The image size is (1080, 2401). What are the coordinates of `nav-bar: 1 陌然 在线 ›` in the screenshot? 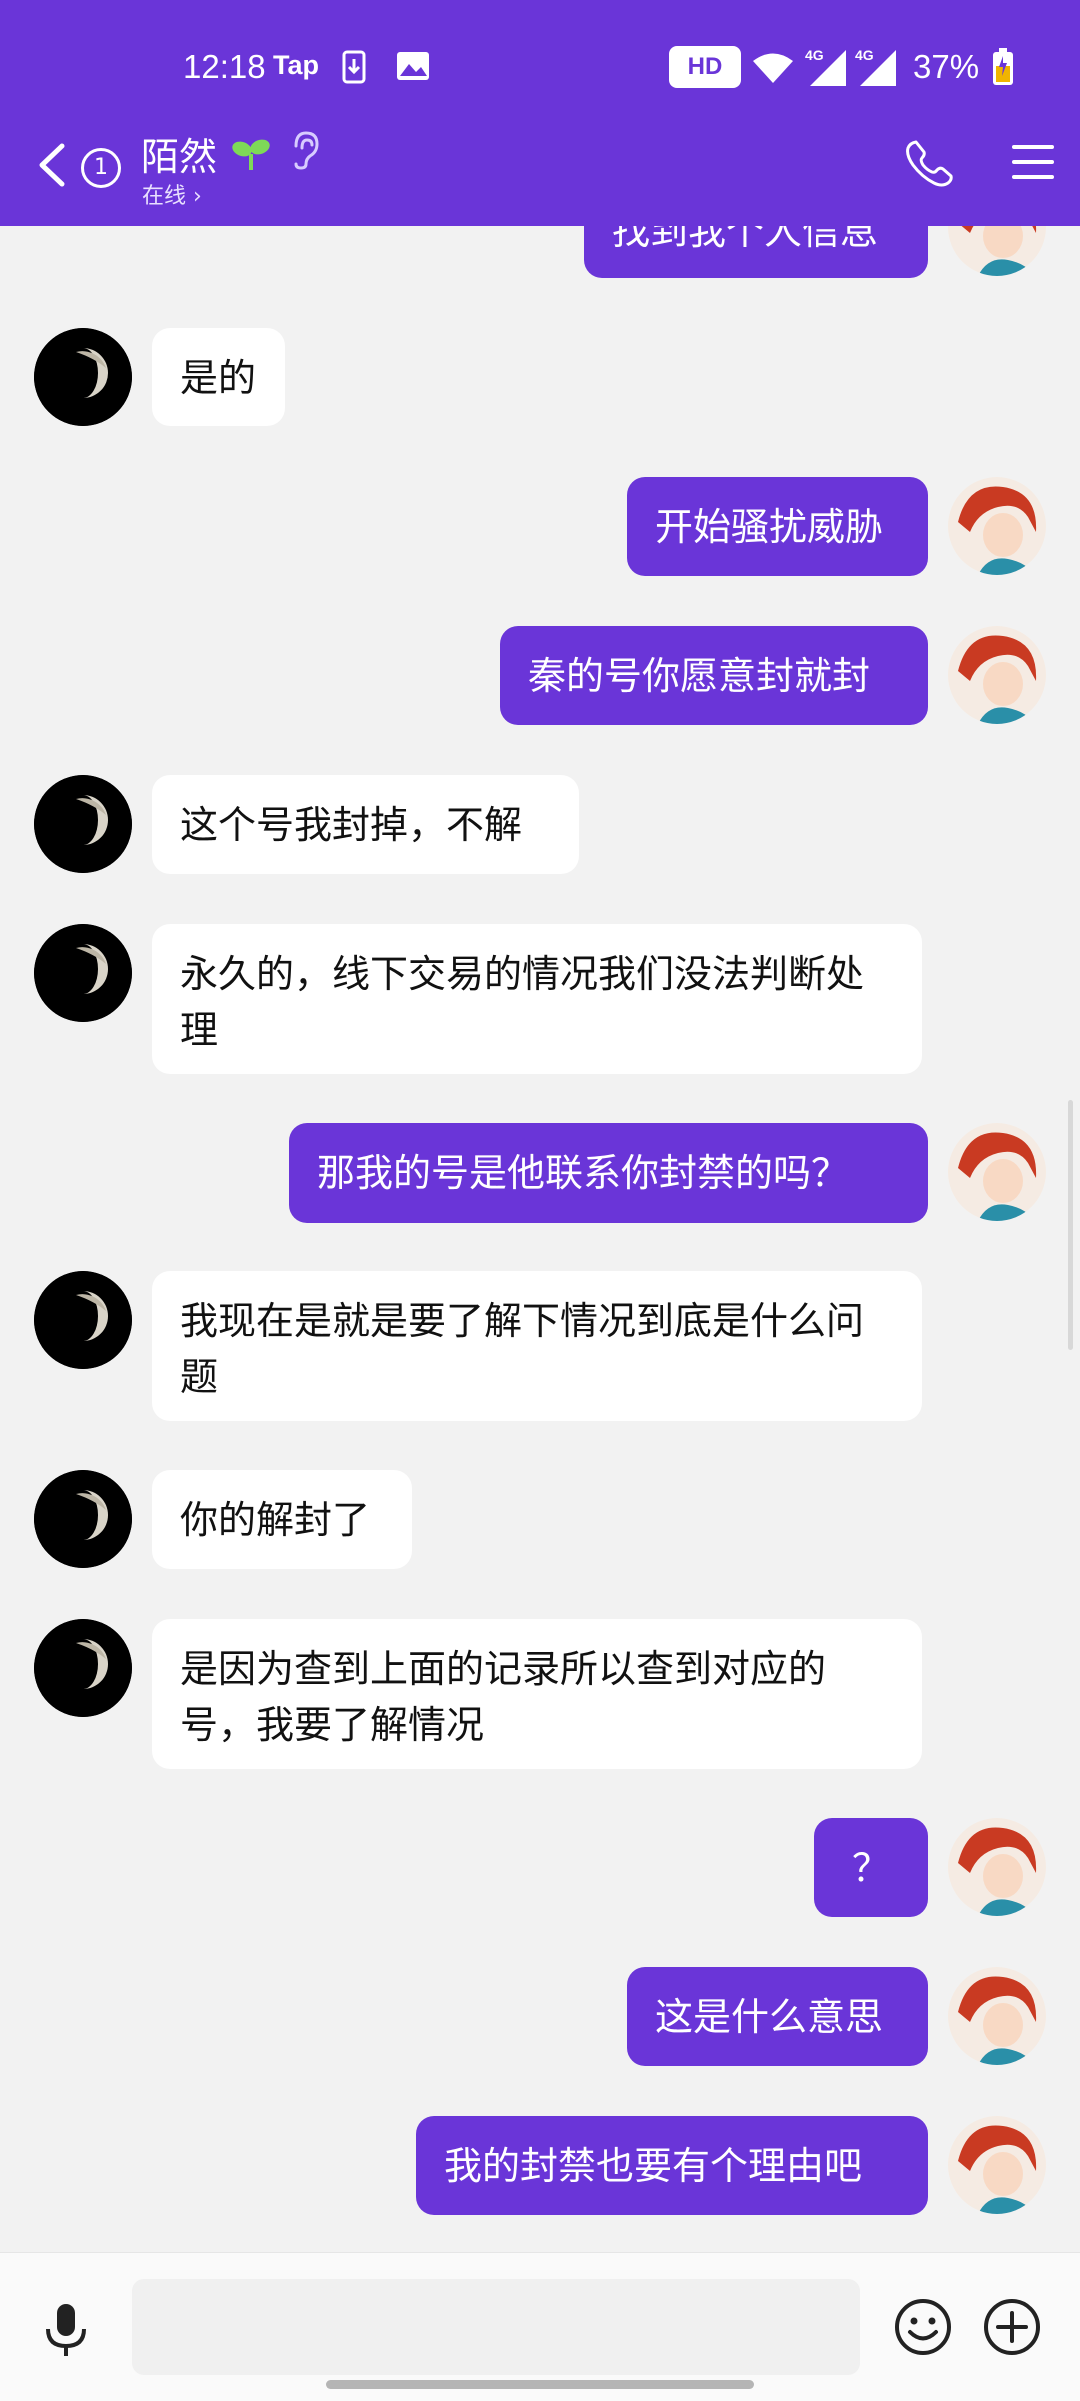 It's located at (540, 173).